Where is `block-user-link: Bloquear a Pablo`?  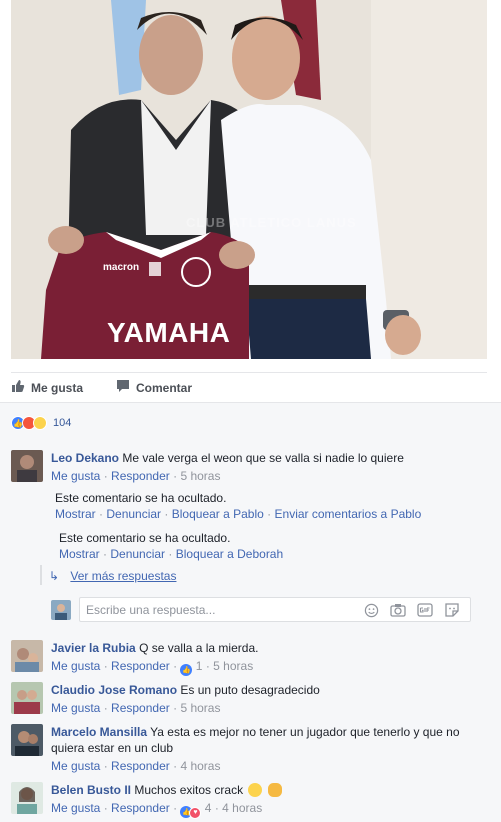 block-user-link: Bloquear a Pablo is located at coordinates (218, 514).